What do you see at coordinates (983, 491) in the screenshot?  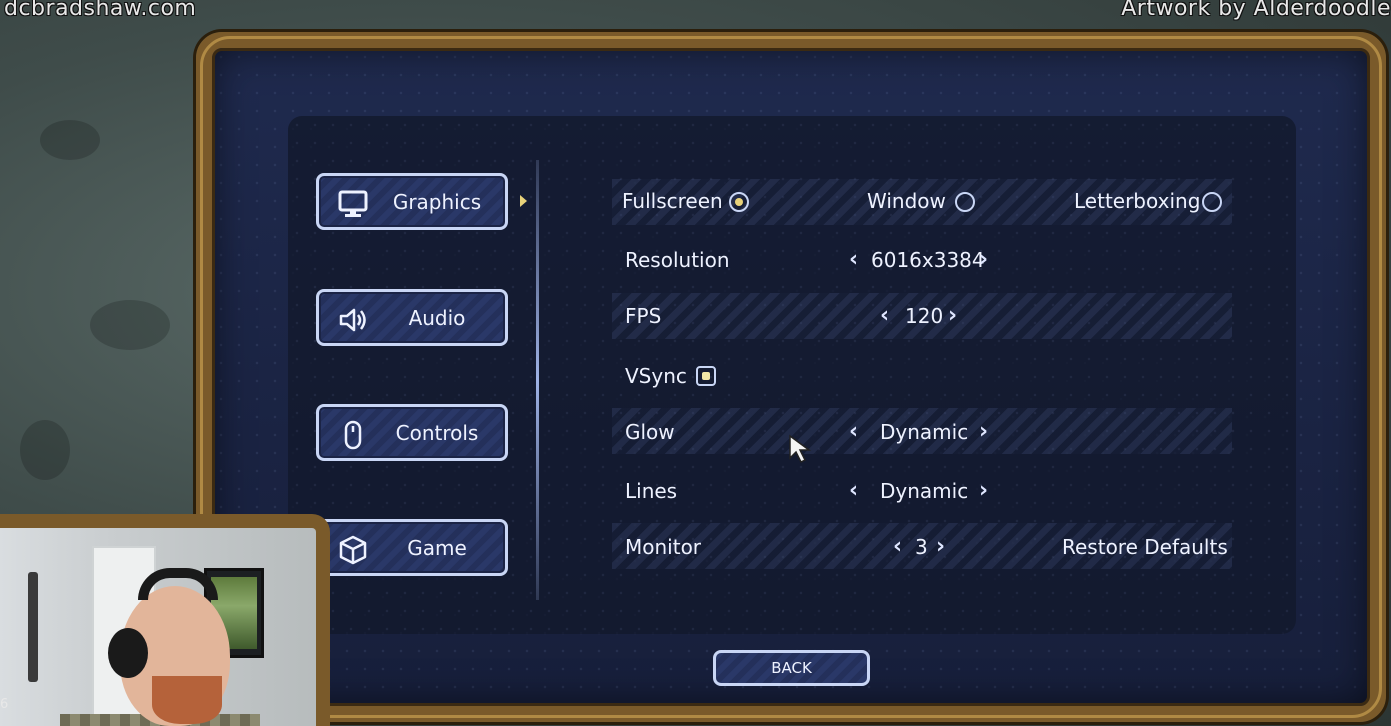 I see `lines-next-icon: ›` at bounding box center [983, 491].